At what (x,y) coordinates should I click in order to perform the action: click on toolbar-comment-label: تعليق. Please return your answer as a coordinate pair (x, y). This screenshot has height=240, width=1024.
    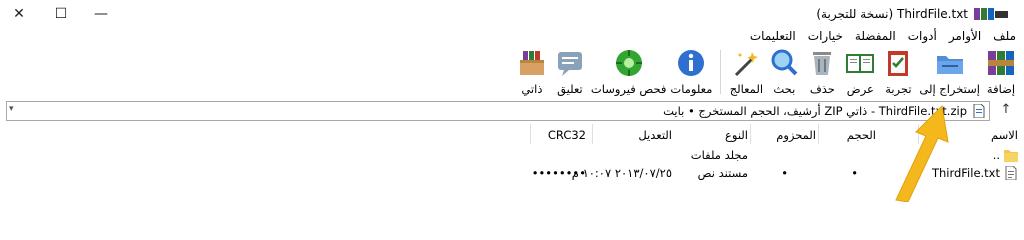
    Looking at the image, I should click on (570, 89).